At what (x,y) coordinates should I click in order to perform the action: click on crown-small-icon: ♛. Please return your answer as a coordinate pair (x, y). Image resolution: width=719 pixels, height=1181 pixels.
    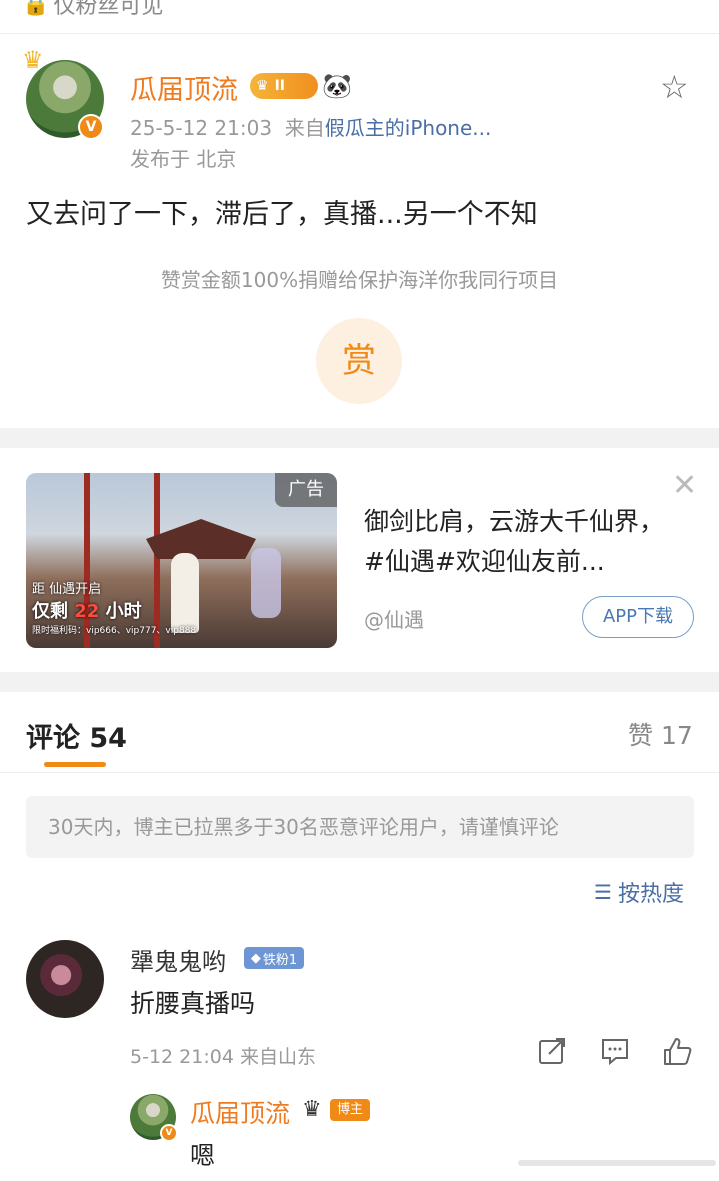
    Looking at the image, I should click on (262, 86).